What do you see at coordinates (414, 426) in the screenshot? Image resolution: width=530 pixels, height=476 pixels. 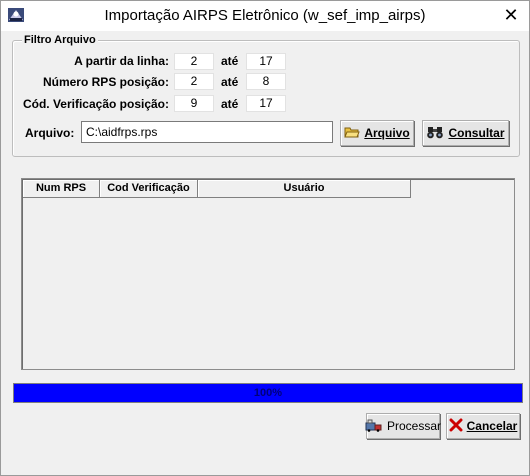 I see `processar-button-label: Processar` at bounding box center [414, 426].